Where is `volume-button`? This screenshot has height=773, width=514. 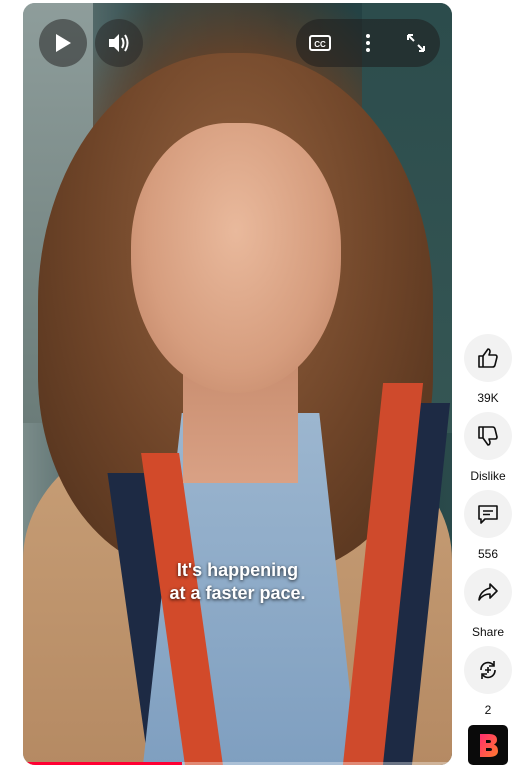
volume-button is located at coordinates (119, 43).